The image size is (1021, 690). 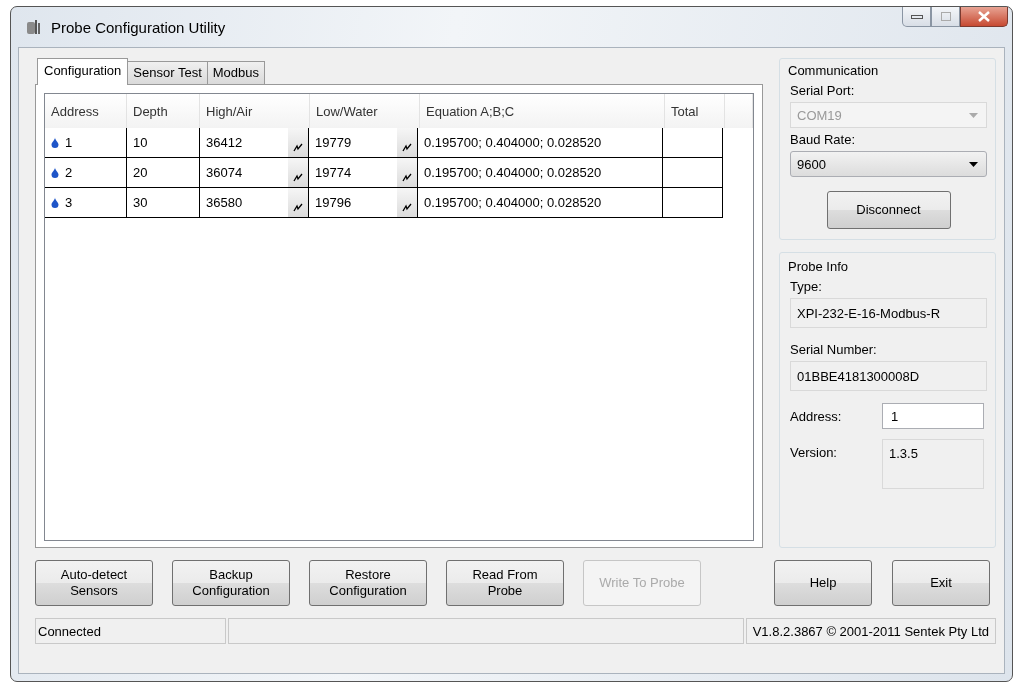 What do you see at coordinates (94, 583) in the screenshot?
I see `button: Auto-detect Sensors` at bounding box center [94, 583].